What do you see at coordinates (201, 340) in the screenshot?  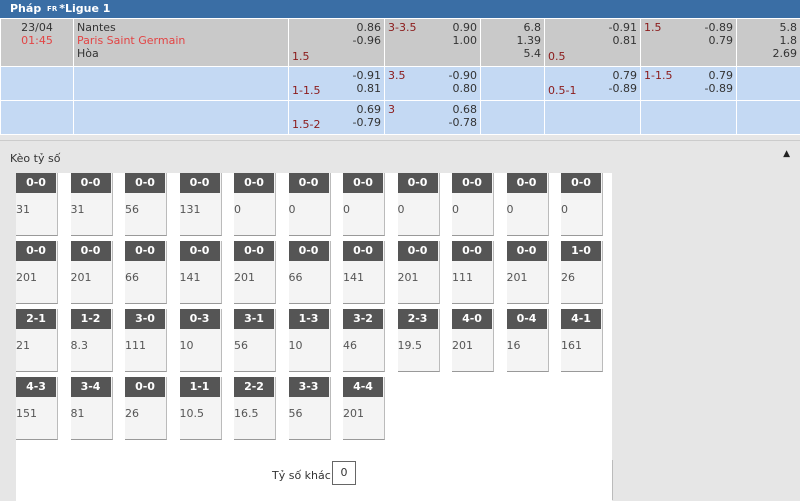 I see `score-cell: 0-310` at bounding box center [201, 340].